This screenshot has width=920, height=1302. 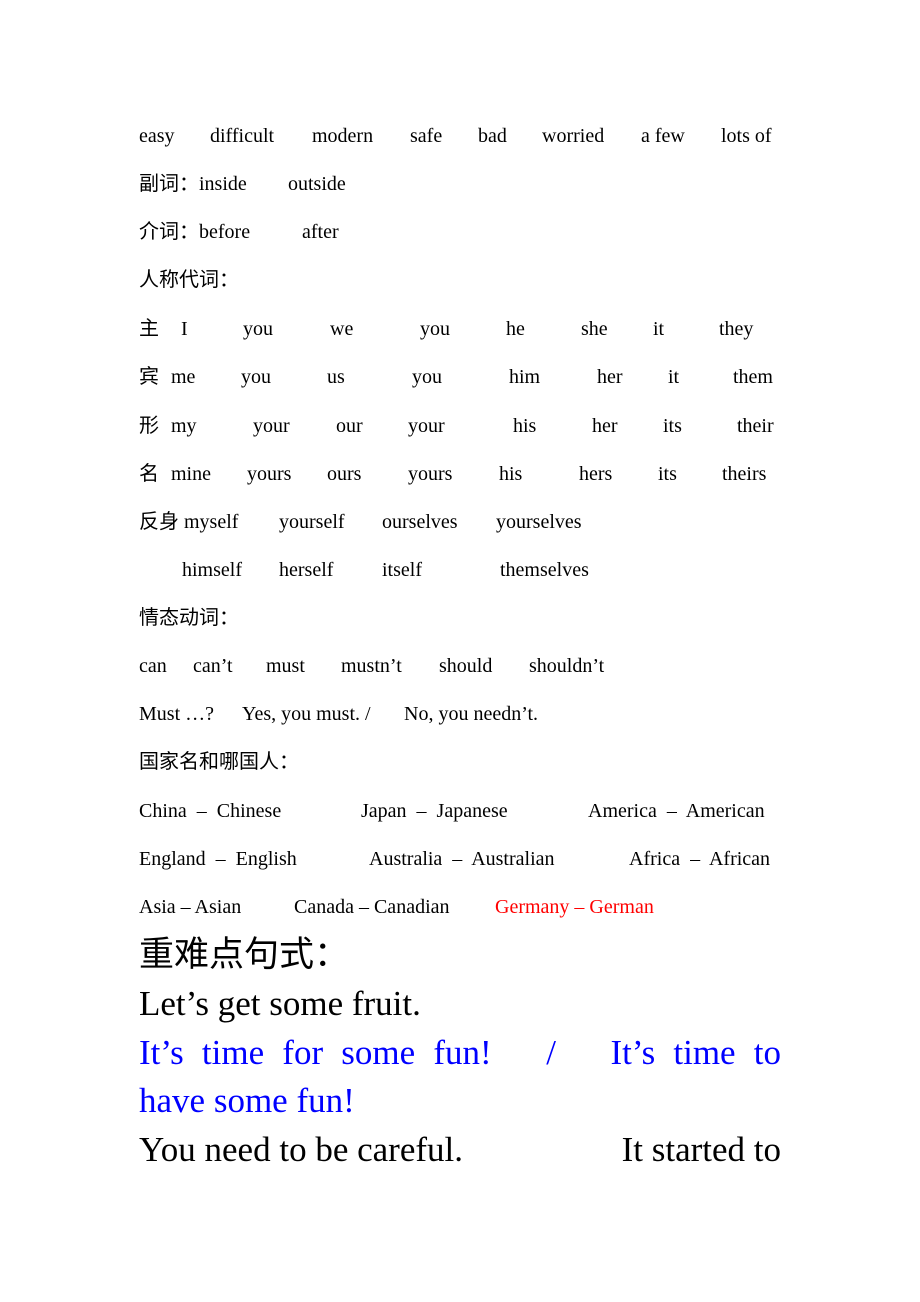 I want to click on word: herself, so click(x=306, y=570).